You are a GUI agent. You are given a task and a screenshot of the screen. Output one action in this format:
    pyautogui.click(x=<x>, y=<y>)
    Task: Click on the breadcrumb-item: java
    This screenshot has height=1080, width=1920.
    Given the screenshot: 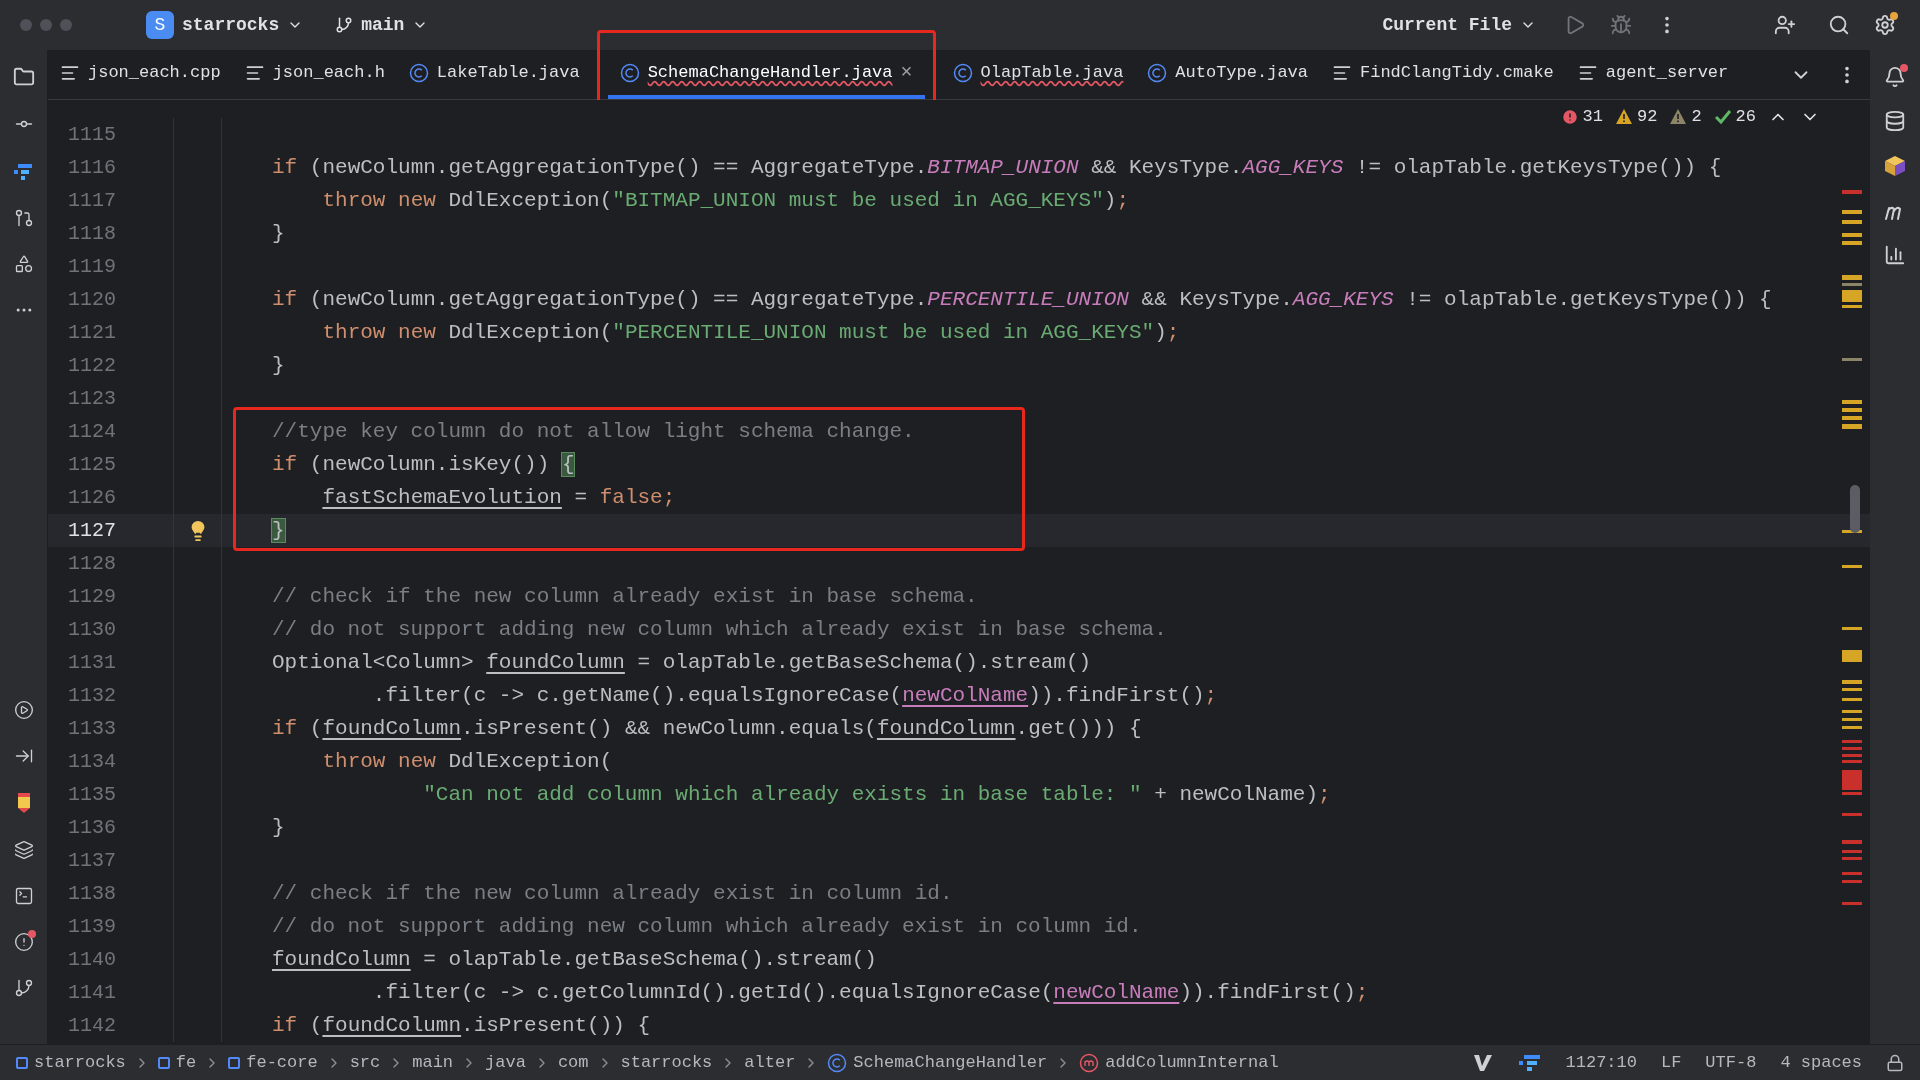 What is the action you would take?
    pyautogui.click(x=505, y=1062)
    